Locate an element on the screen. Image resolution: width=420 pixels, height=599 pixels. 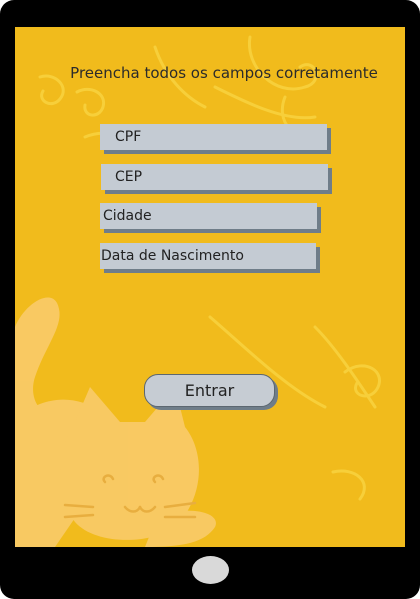
birth-date-input: Data de Nascimento is located at coordinates (208, 256).